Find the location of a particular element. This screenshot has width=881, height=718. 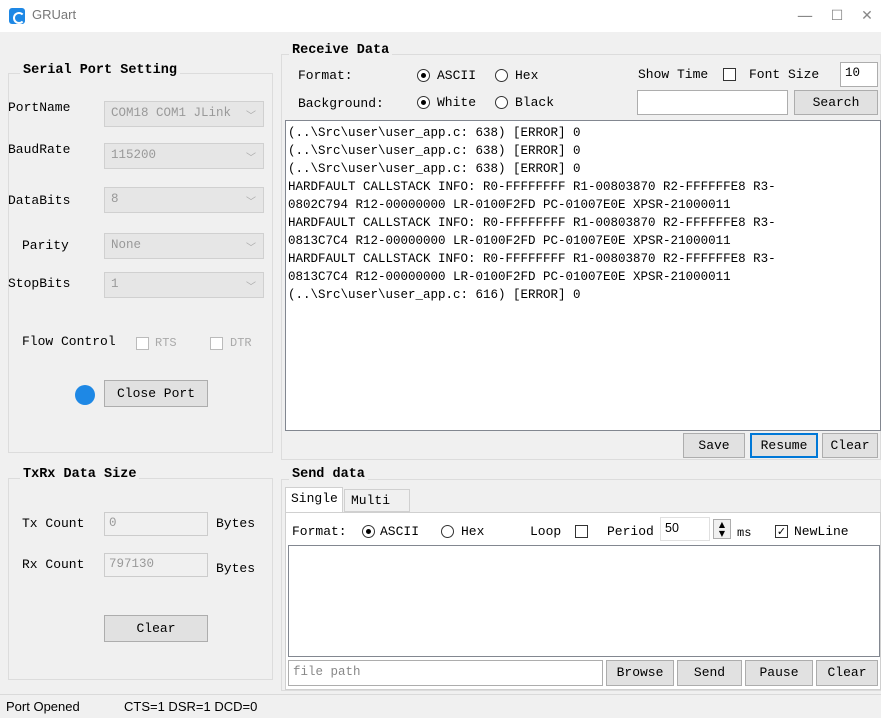

ms-label: ms is located at coordinates (744, 533).